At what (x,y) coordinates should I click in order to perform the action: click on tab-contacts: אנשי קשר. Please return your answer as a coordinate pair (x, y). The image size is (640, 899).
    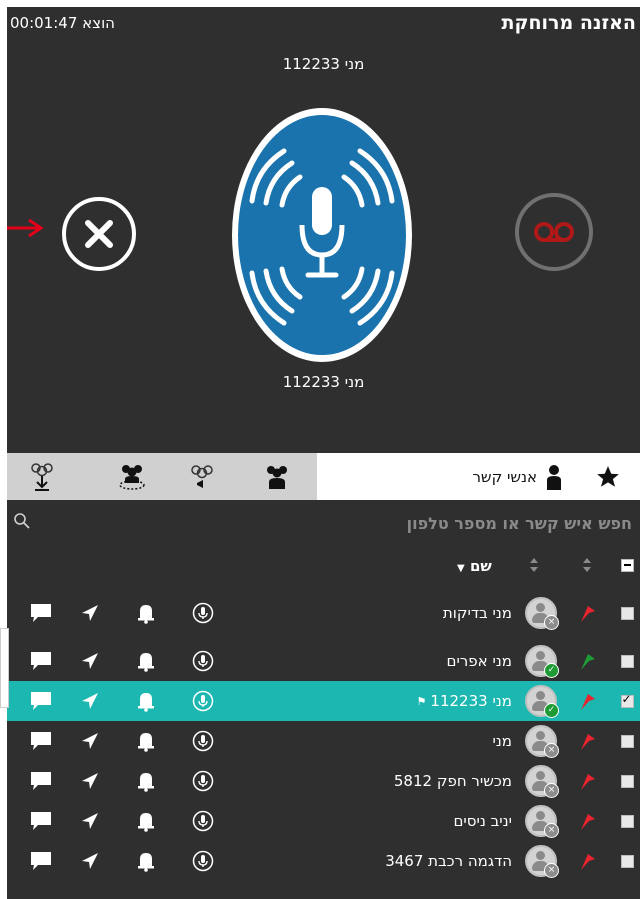
    Looking at the image, I should click on (446, 476).